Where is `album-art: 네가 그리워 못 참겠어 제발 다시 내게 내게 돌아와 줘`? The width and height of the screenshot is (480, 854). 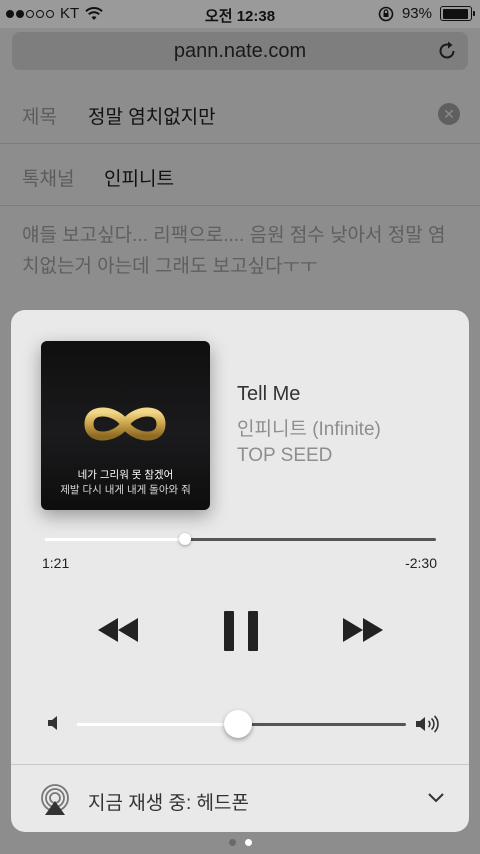 album-art: 네가 그리워 못 참겠어 제발 다시 내게 내게 돌아와 줘 is located at coordinates (125, 425).